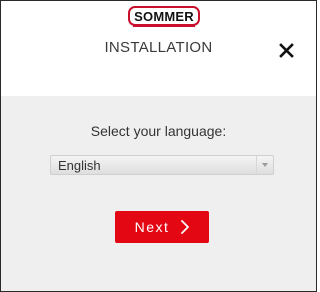 The width and height of the screenshot is (320, 292). What do you see at coordinates (164, 26) in the screenshot?
I see `logo-underline` at bounding box center [164, 26].